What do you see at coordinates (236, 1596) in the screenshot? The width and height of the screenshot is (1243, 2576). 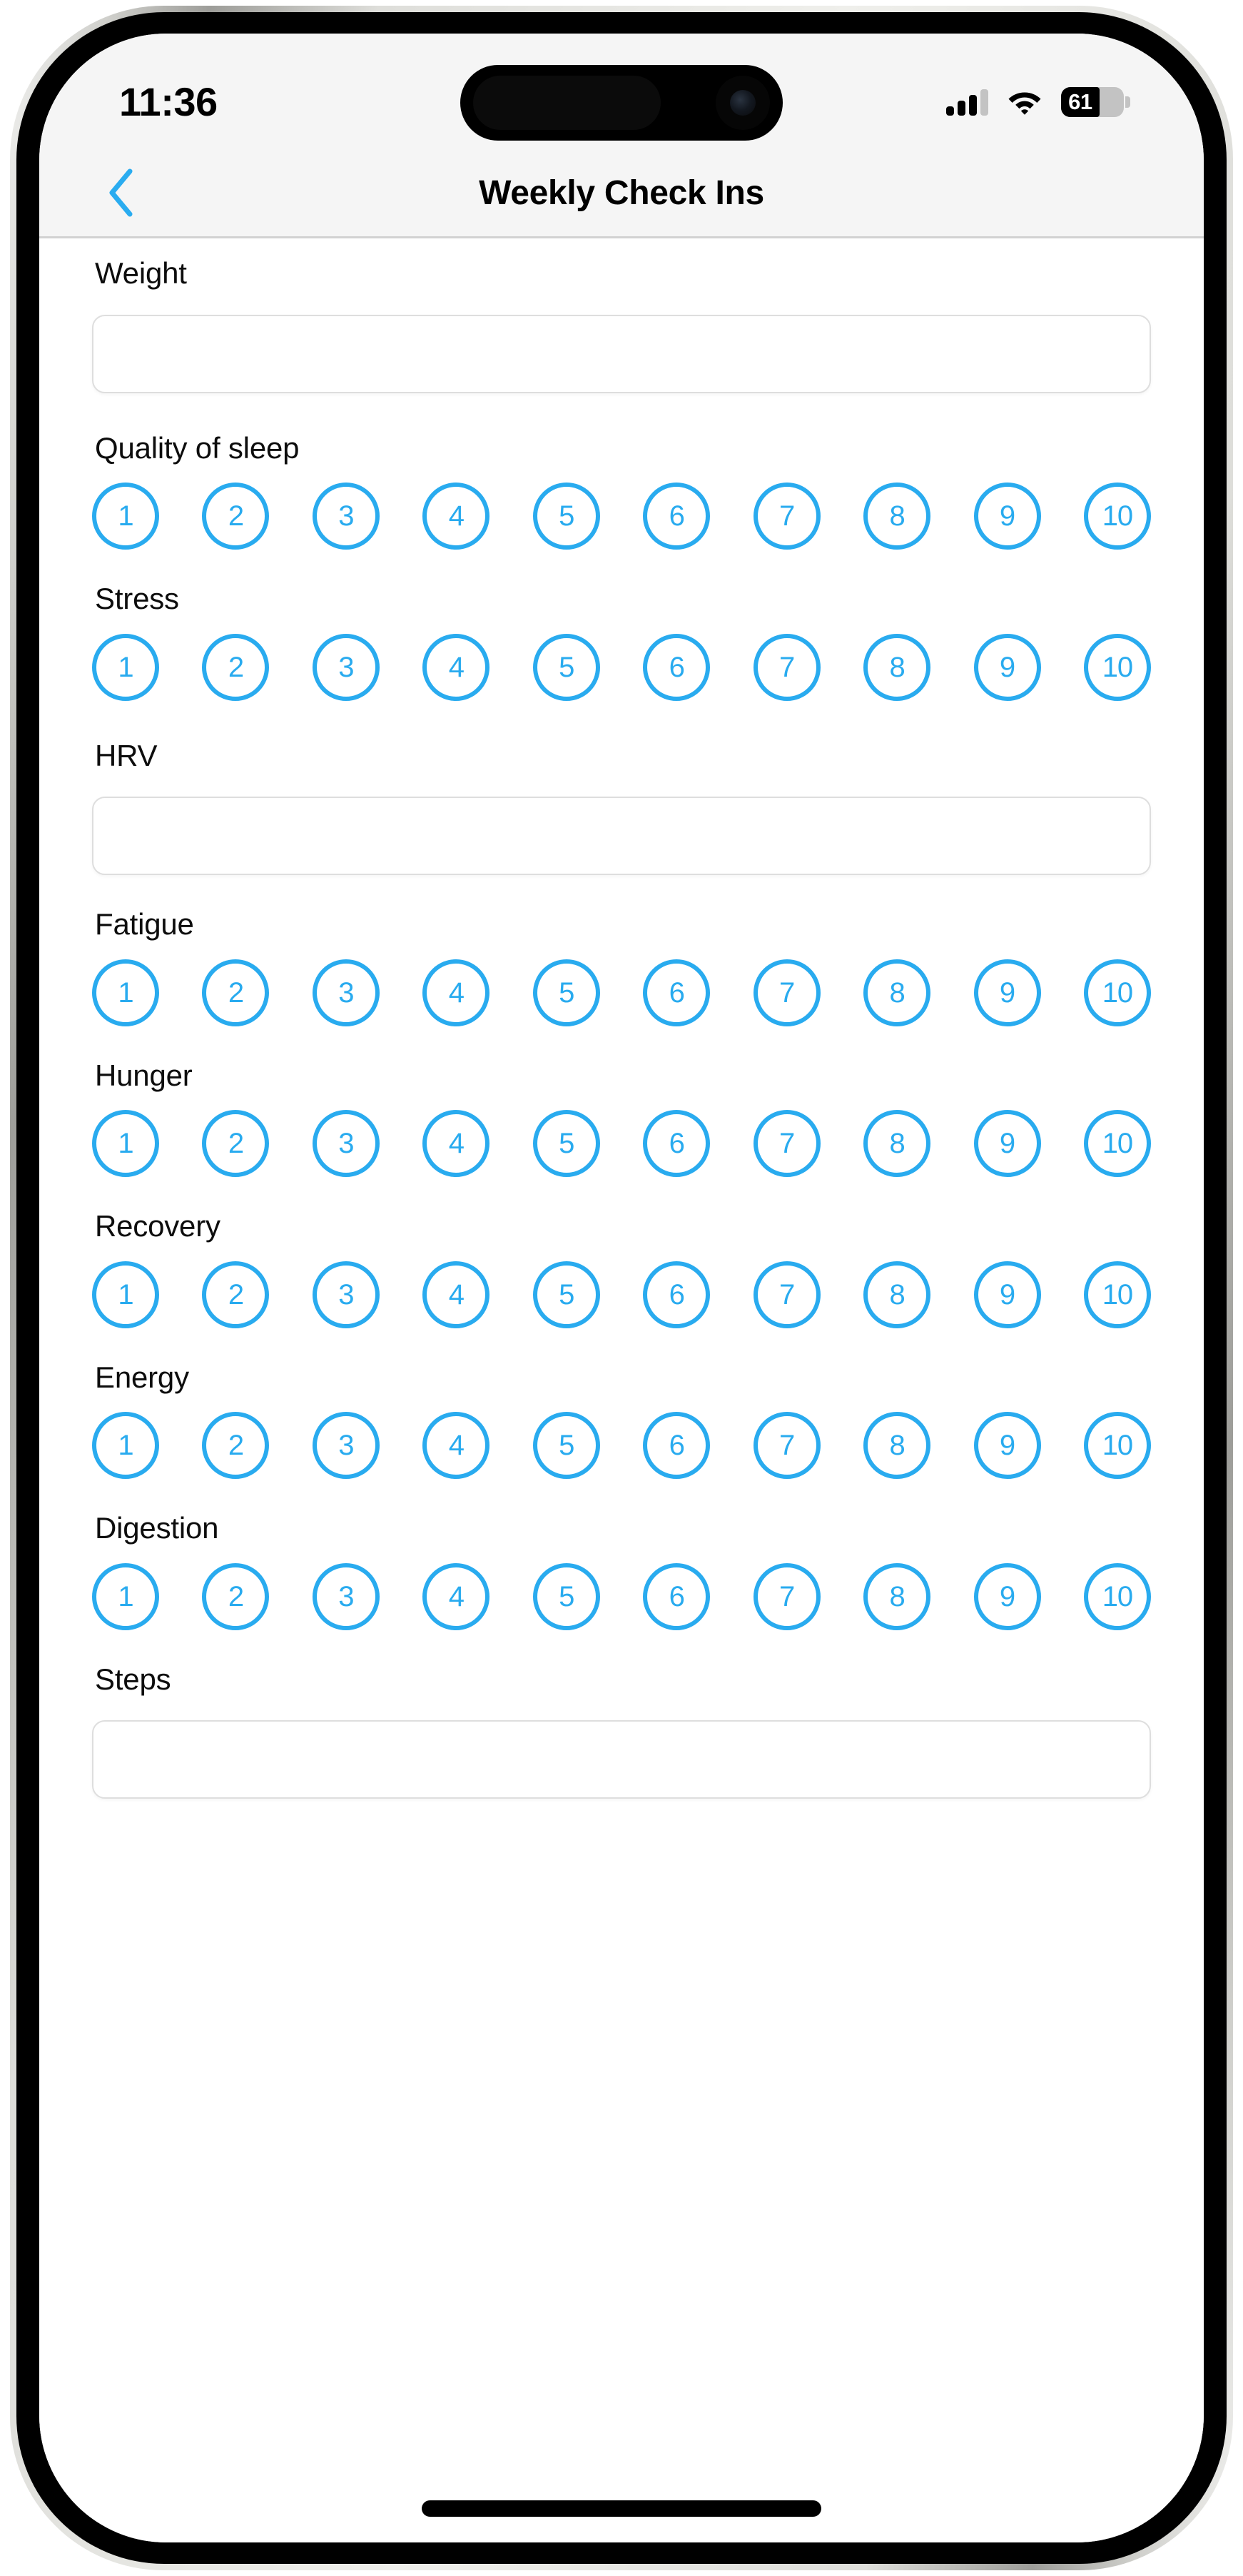 I see `rating-option-digestion-2: 2` at bounding box center [236, 1596].